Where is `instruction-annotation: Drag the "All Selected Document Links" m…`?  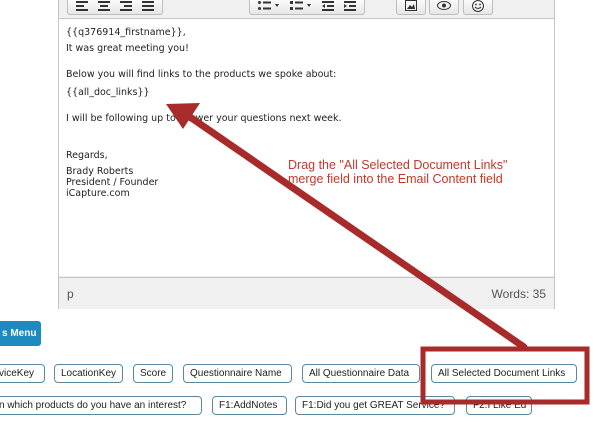 instruction-annotation: Drag the "All Selected Document Links" m… is located at coordinates (397, 172).